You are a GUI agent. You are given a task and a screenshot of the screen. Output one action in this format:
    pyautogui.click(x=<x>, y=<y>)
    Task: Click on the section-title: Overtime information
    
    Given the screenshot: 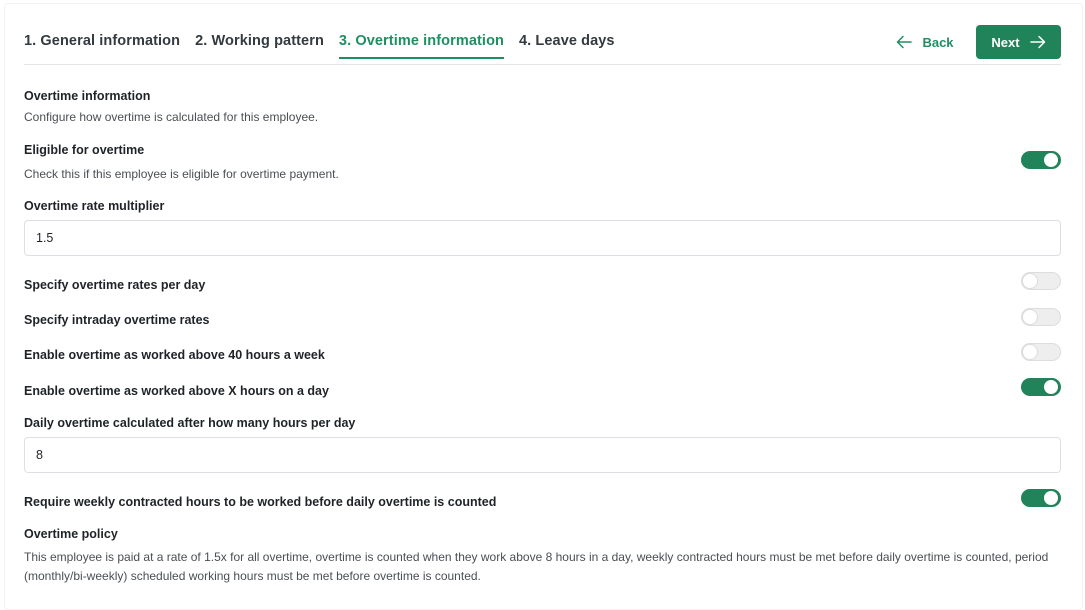 What is the action you would take?
    pyautogui.click(x=87, y=96)
    